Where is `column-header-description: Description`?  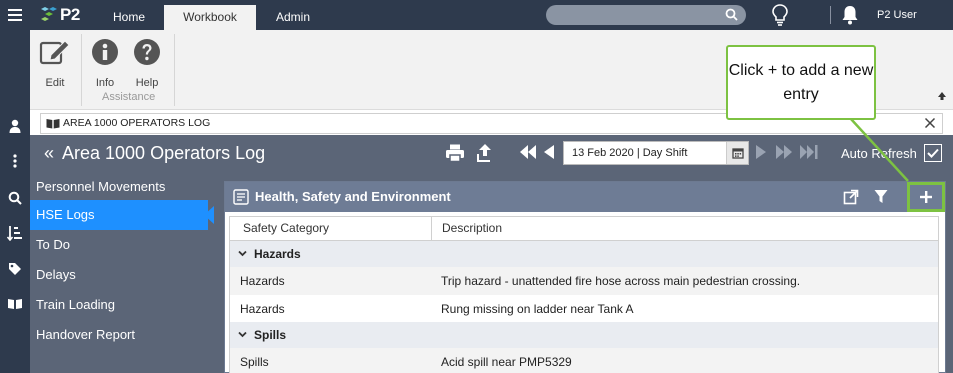 column-header-description: Description is located at coordinates (472, 228).